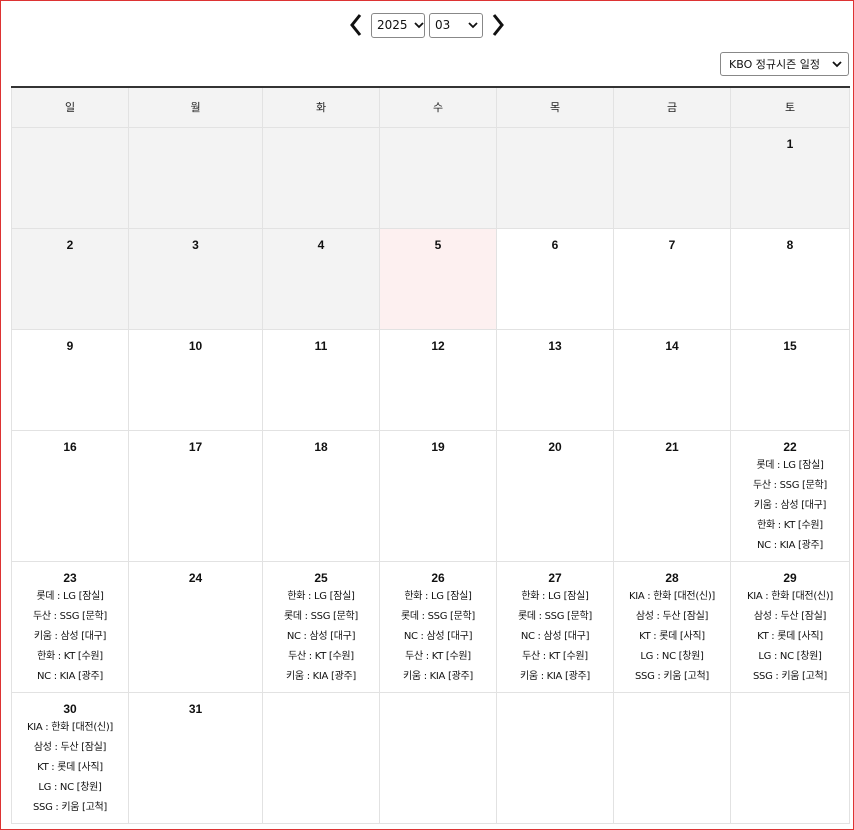 The image size is (854, 830). I want to click on schedule-type-select: KBO 정규시즌 일정, so click(784, 64).